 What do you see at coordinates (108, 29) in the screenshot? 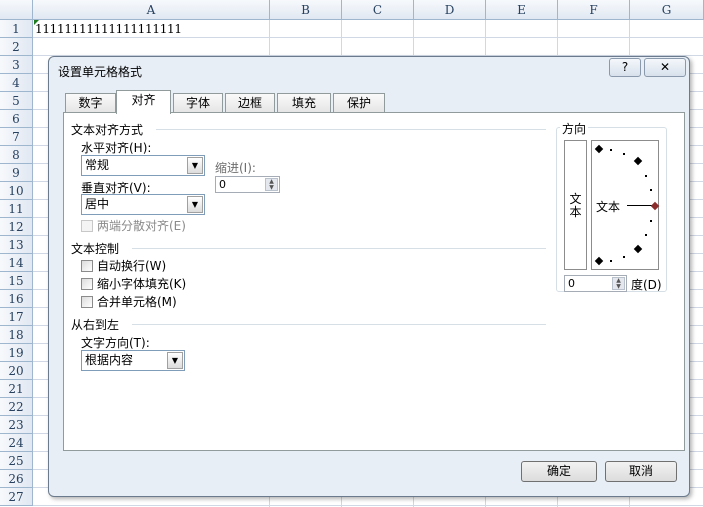
I see `cell-a1: 11111111111111111111` at bounding box center [108, 29].